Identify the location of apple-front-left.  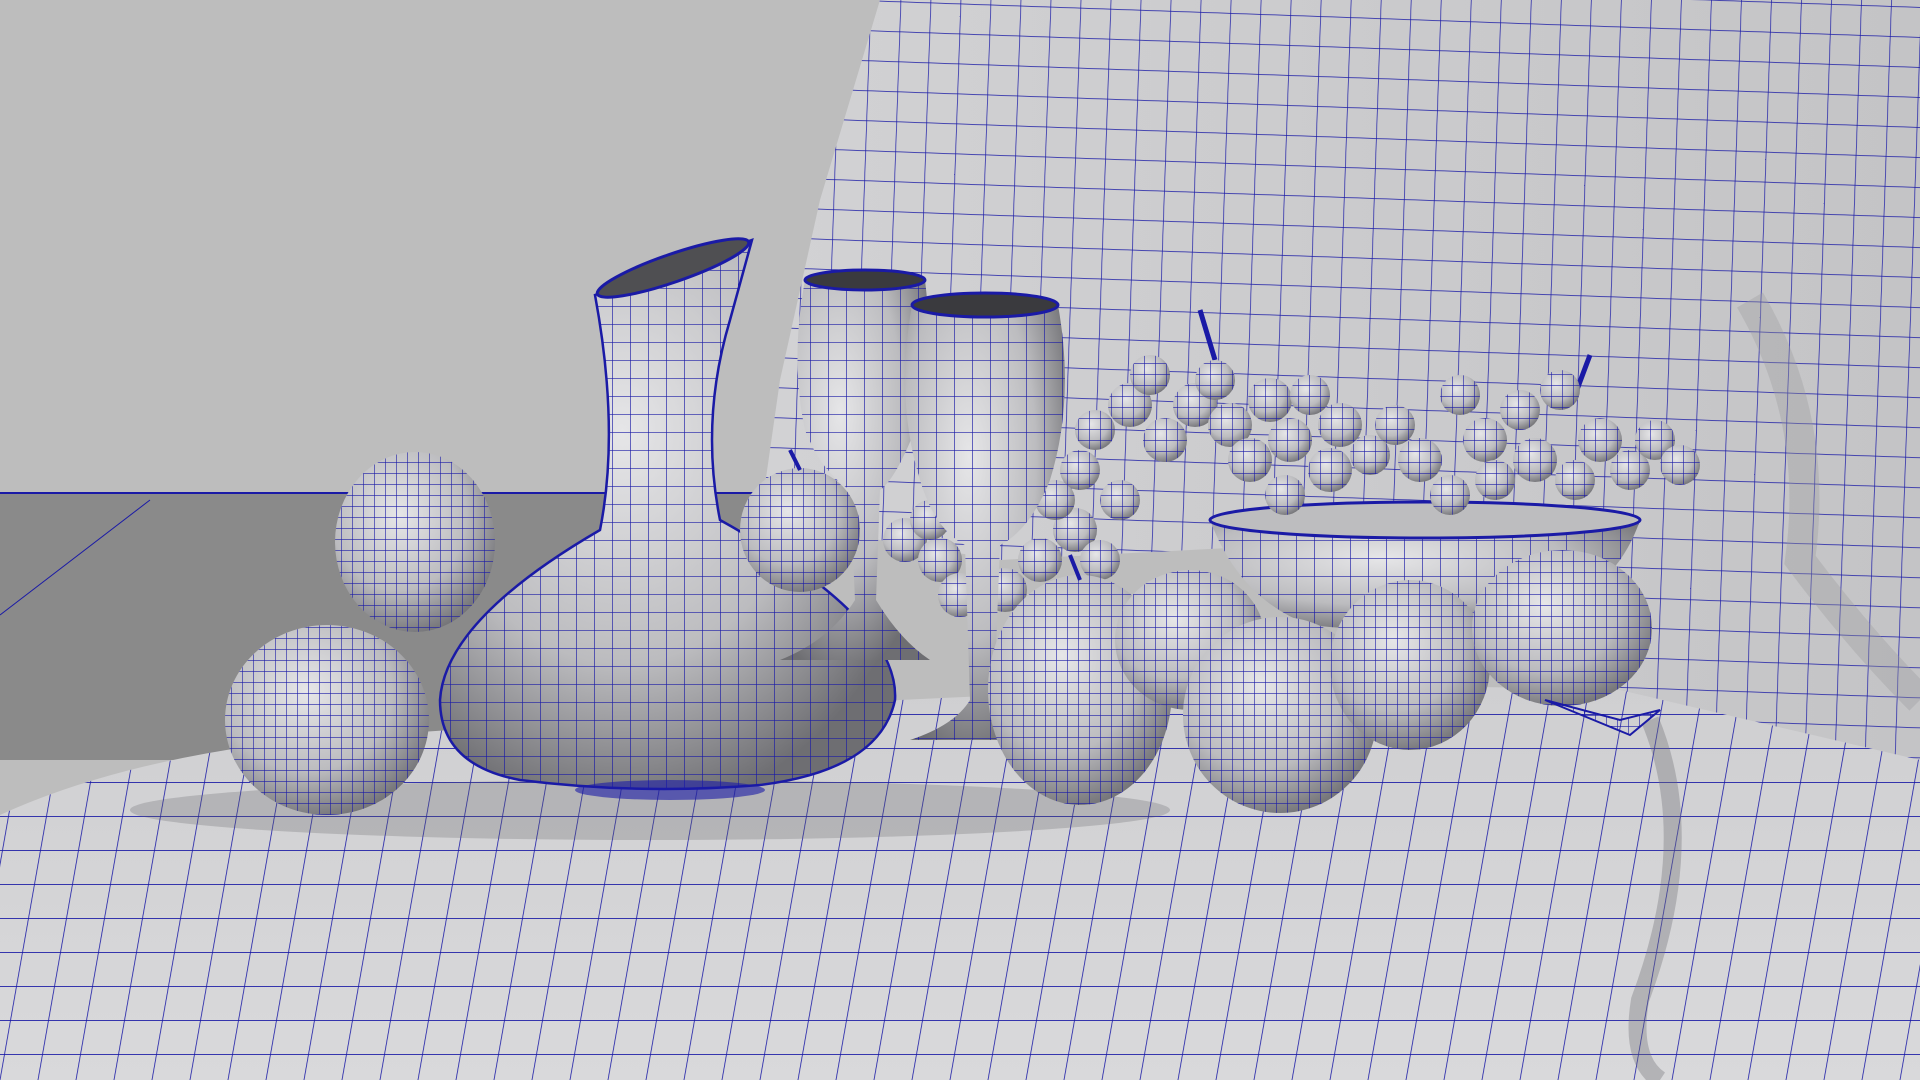
(327, 720).